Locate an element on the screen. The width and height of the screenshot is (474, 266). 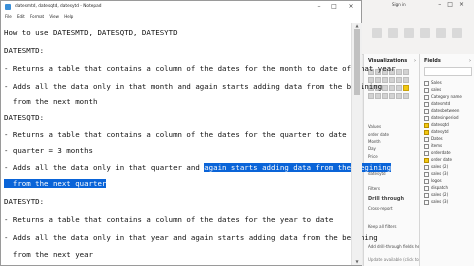
maximize-button: □ is located at coordinates (334, 7).